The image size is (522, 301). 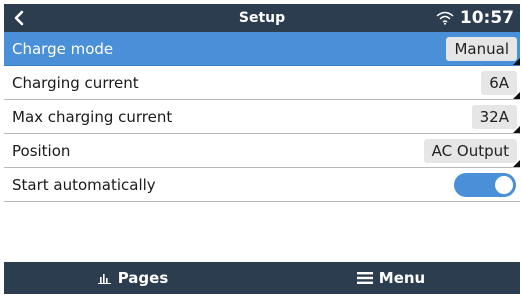 I want to click on toggle-knob, so click(x=504, y=184).